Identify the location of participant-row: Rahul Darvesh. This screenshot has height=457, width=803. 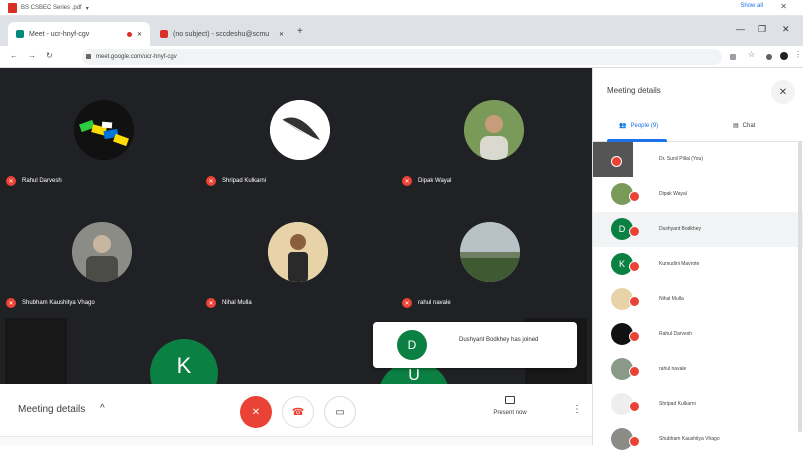
(698, 334).